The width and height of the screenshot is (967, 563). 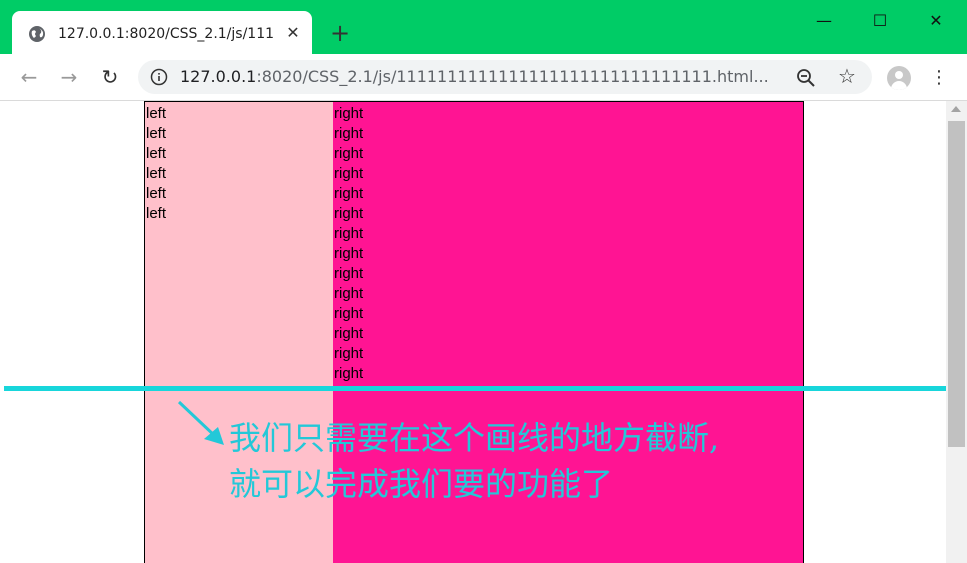 What do you see at coordinates (29, 77) in the screenshot?
I see `back-arrow-icon: ←` at bounding box center [29, 77].